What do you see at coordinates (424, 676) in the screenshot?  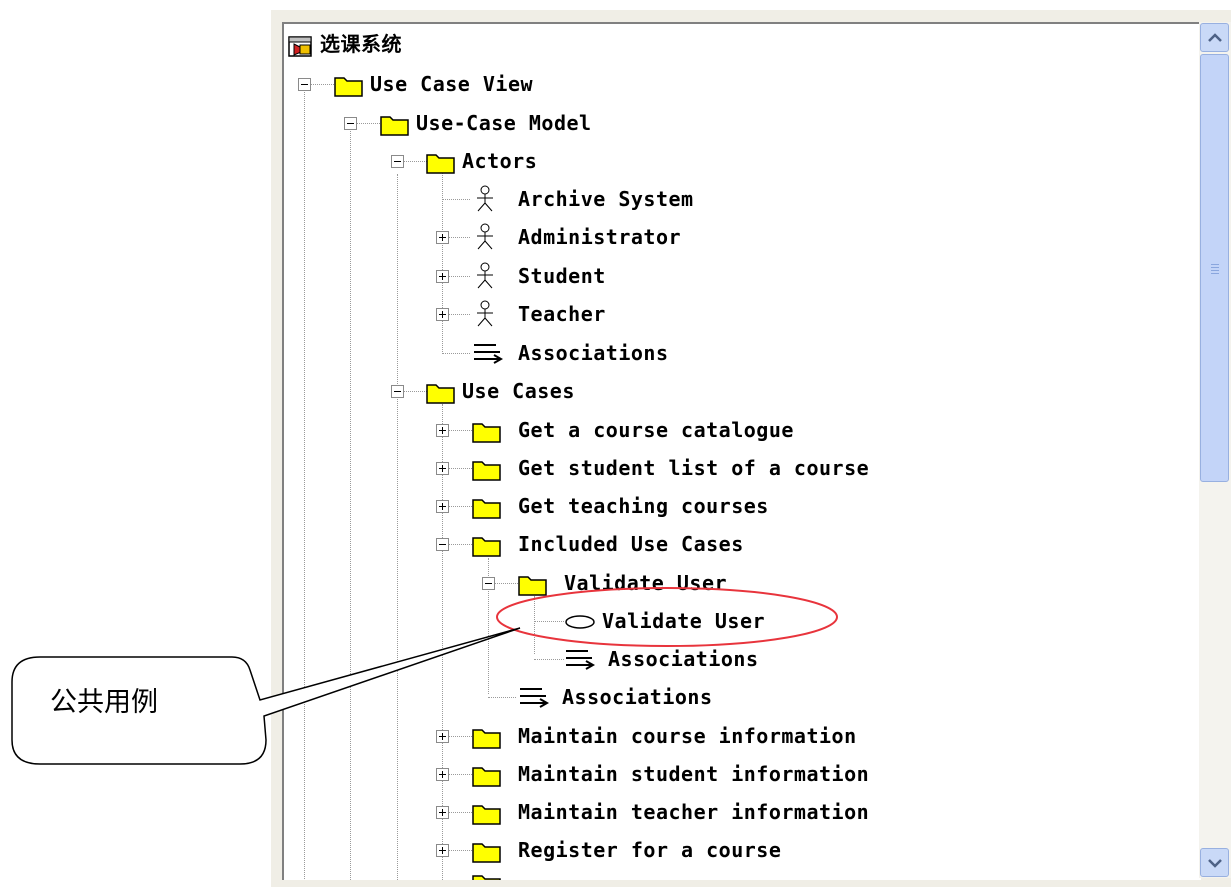 I see `callout-overlay` at bounding box center [424, 676].